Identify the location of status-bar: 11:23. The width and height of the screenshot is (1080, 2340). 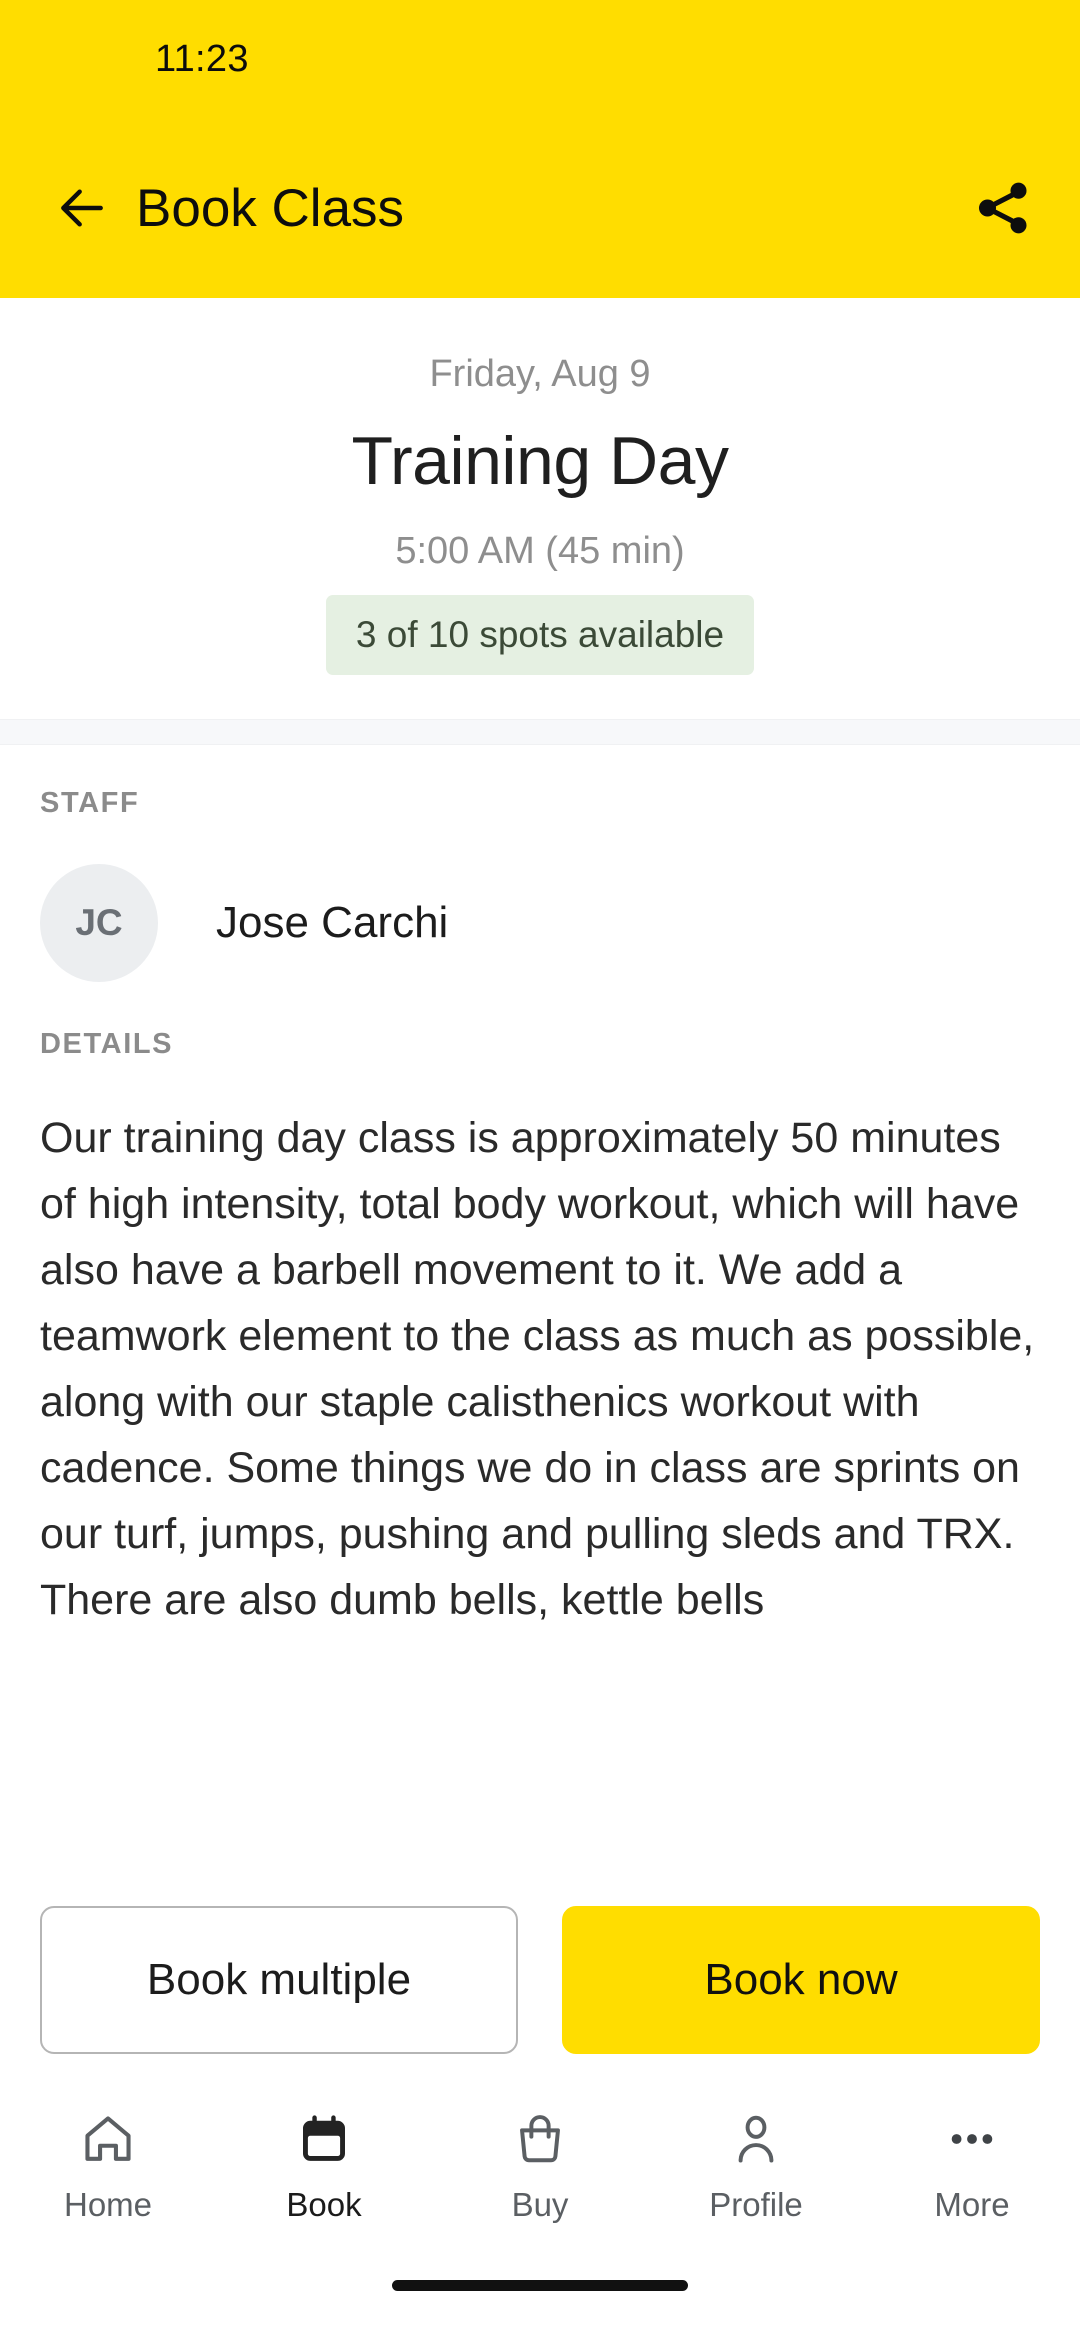
(540, 59).